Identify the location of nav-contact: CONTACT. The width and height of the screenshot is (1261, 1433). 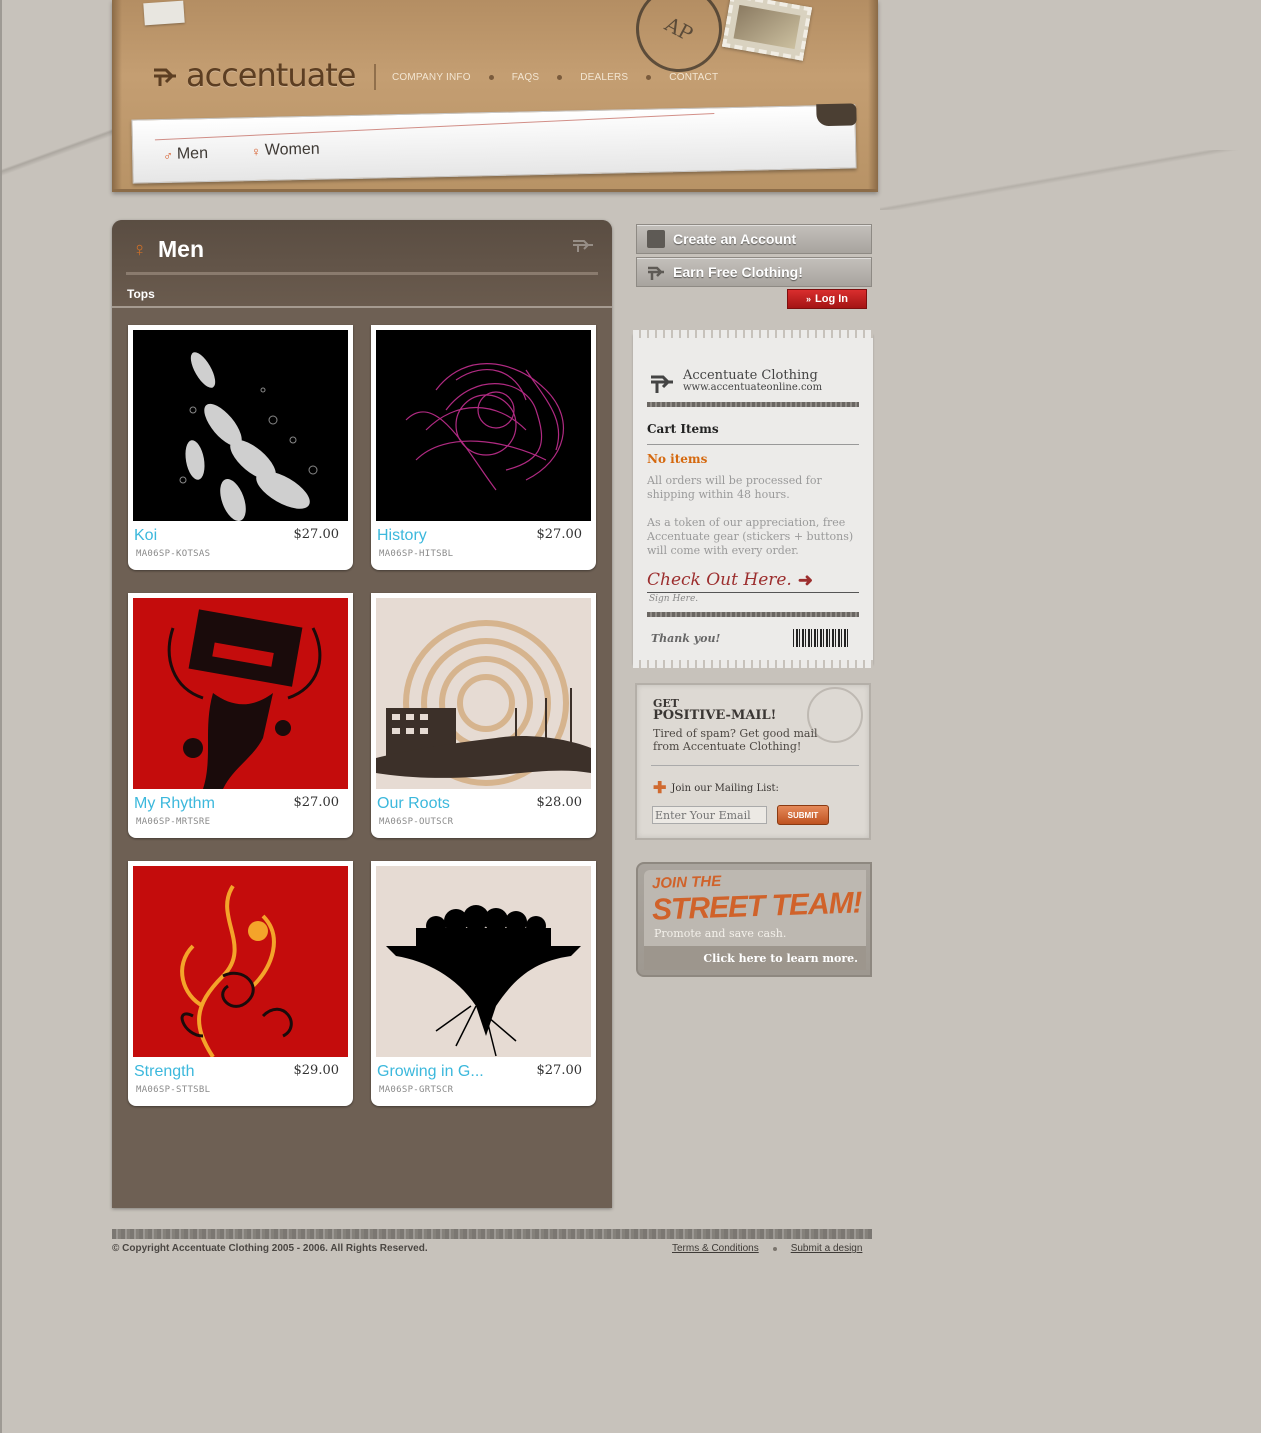
(693, 77).